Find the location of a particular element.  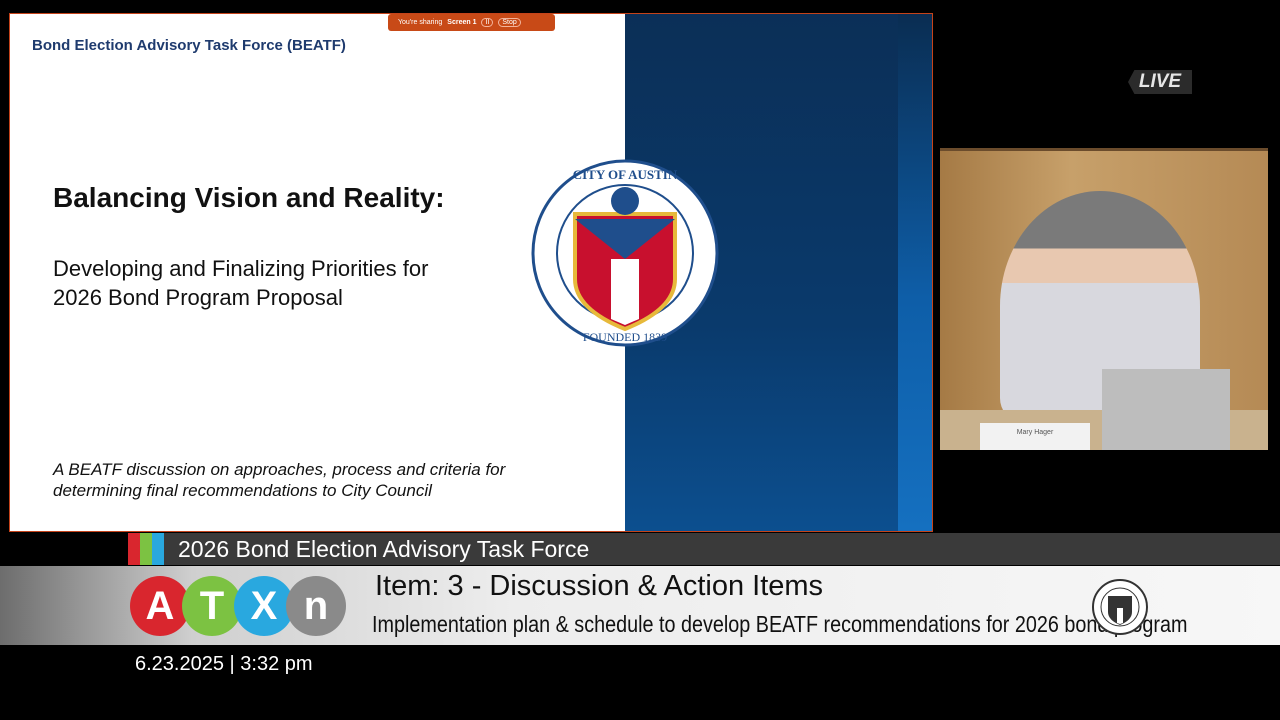

subtitle-line: Developing and Finalizing Priorities for is located at coordinates (241, 268).